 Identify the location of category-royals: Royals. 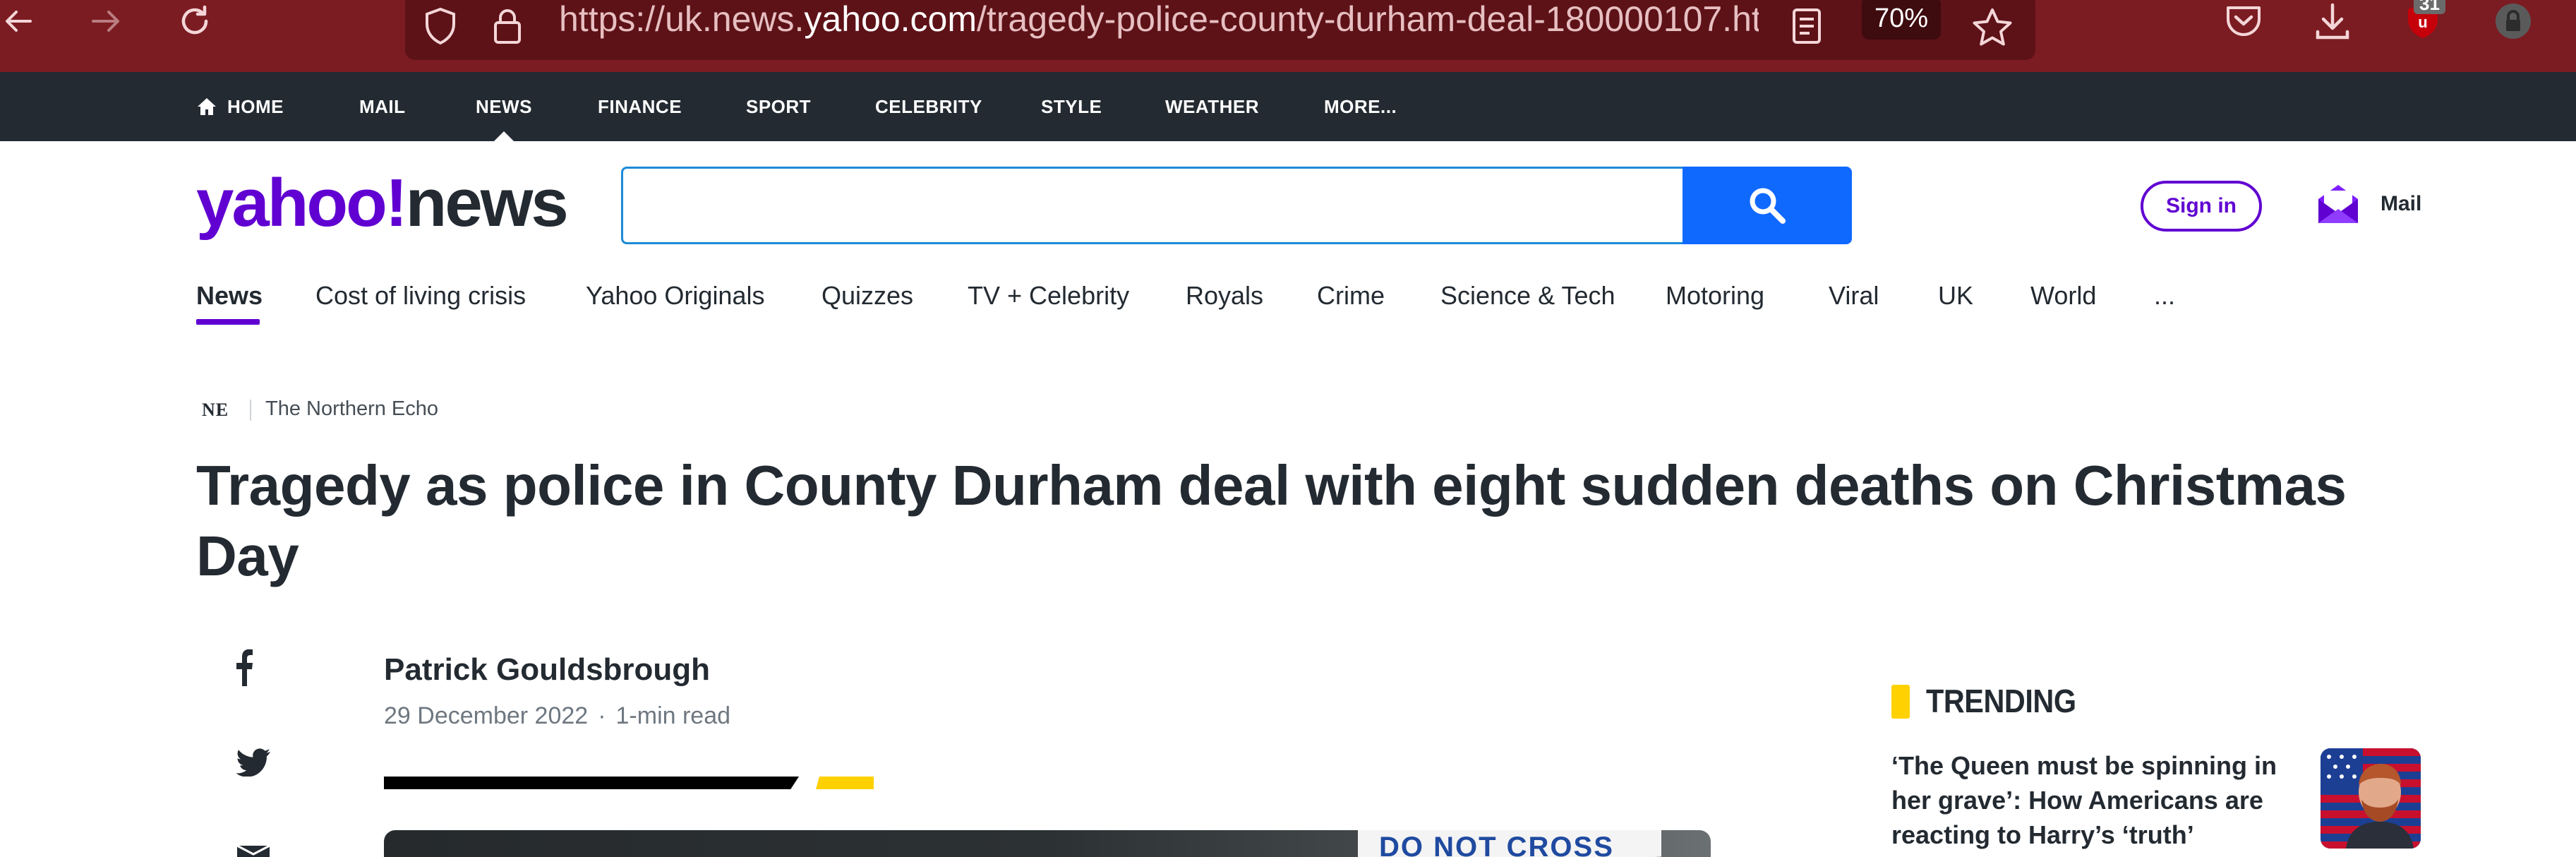
(1224, 296).